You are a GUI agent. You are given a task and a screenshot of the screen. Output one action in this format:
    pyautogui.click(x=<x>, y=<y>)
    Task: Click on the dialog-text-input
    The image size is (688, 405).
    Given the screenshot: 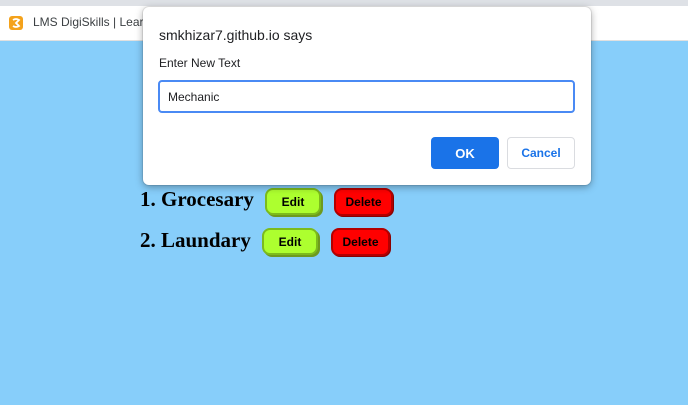 What is the action you would take?
    pyautogui.click(x=366, y=96)
    